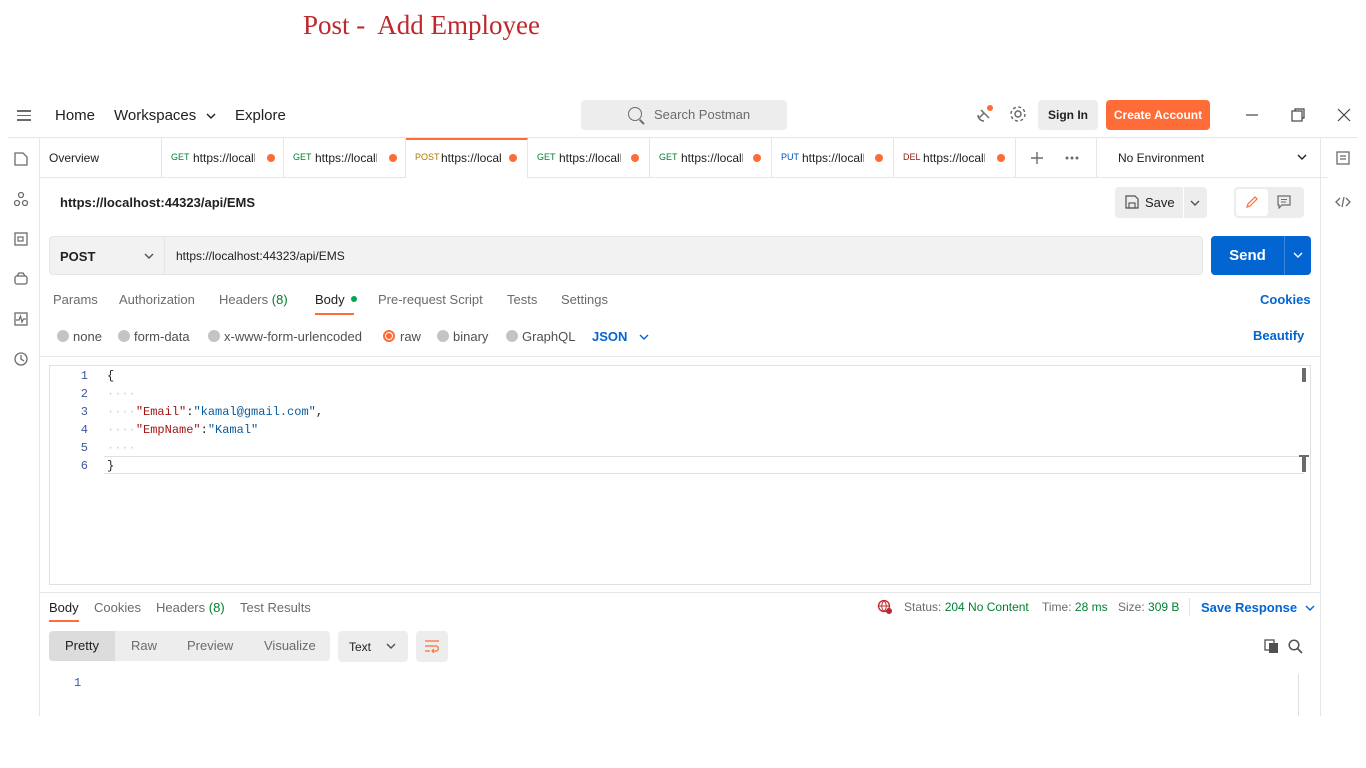 This screenshot has height=768, width=1366. I want to click on tab-pre-request-script: Pre-request Script, so click(430, 299).